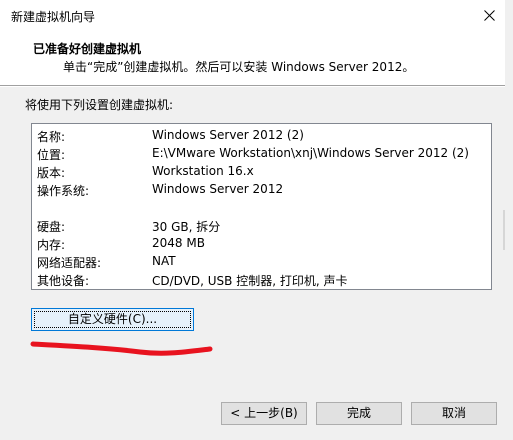 The width and height of the screenshot is (513, 440). I want to click on page-title: 已准备好创建虚拟机, so click(87, 49).